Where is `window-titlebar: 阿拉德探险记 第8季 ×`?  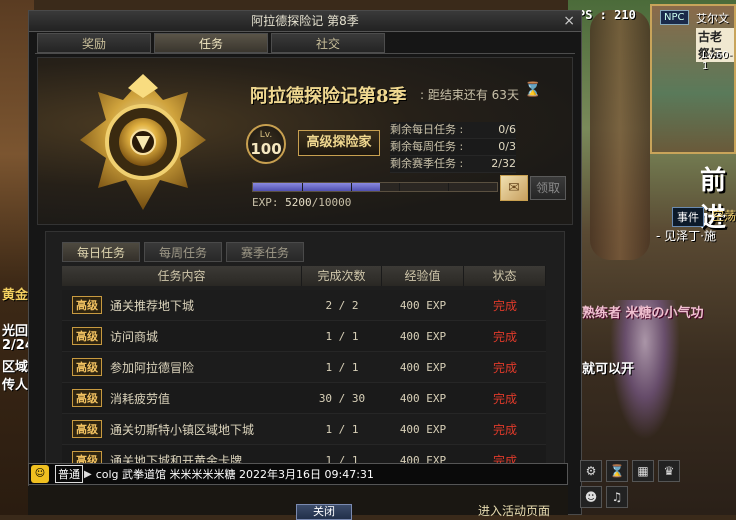
window-titlebar: 阿拉德探险记 第8季 × is located at coordinates (305, 21).